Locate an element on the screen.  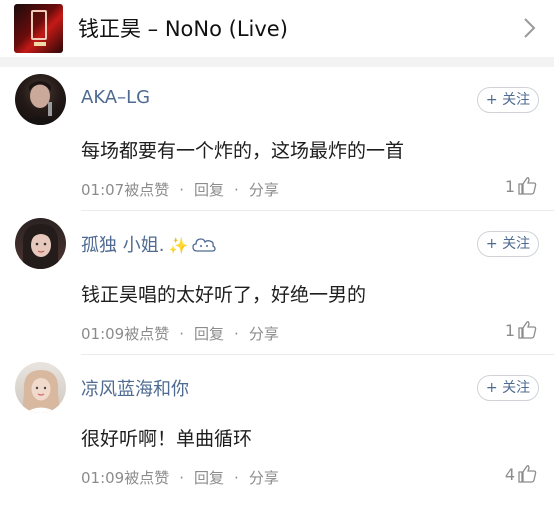
username: AKA–LG is located at coordinates (115, 97).